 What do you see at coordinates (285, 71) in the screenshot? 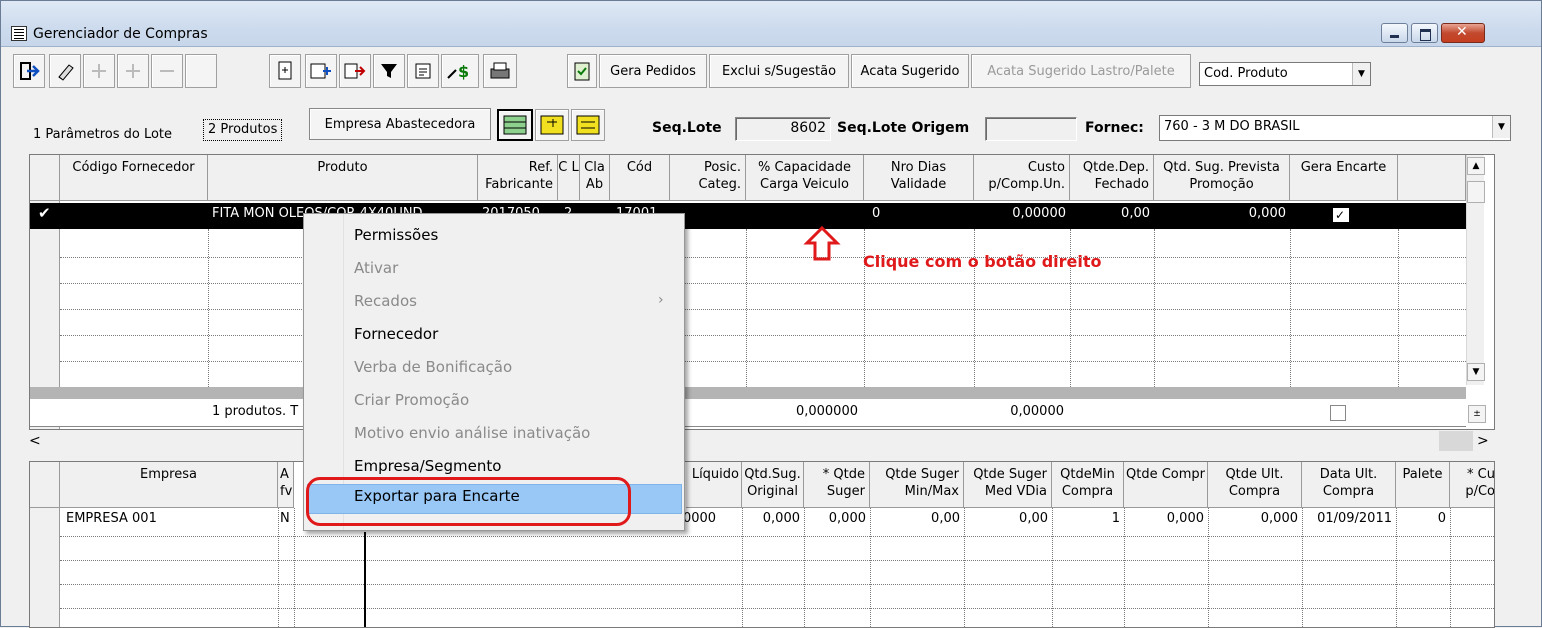
I see `copy-icon` at bounding box center [285, 71].